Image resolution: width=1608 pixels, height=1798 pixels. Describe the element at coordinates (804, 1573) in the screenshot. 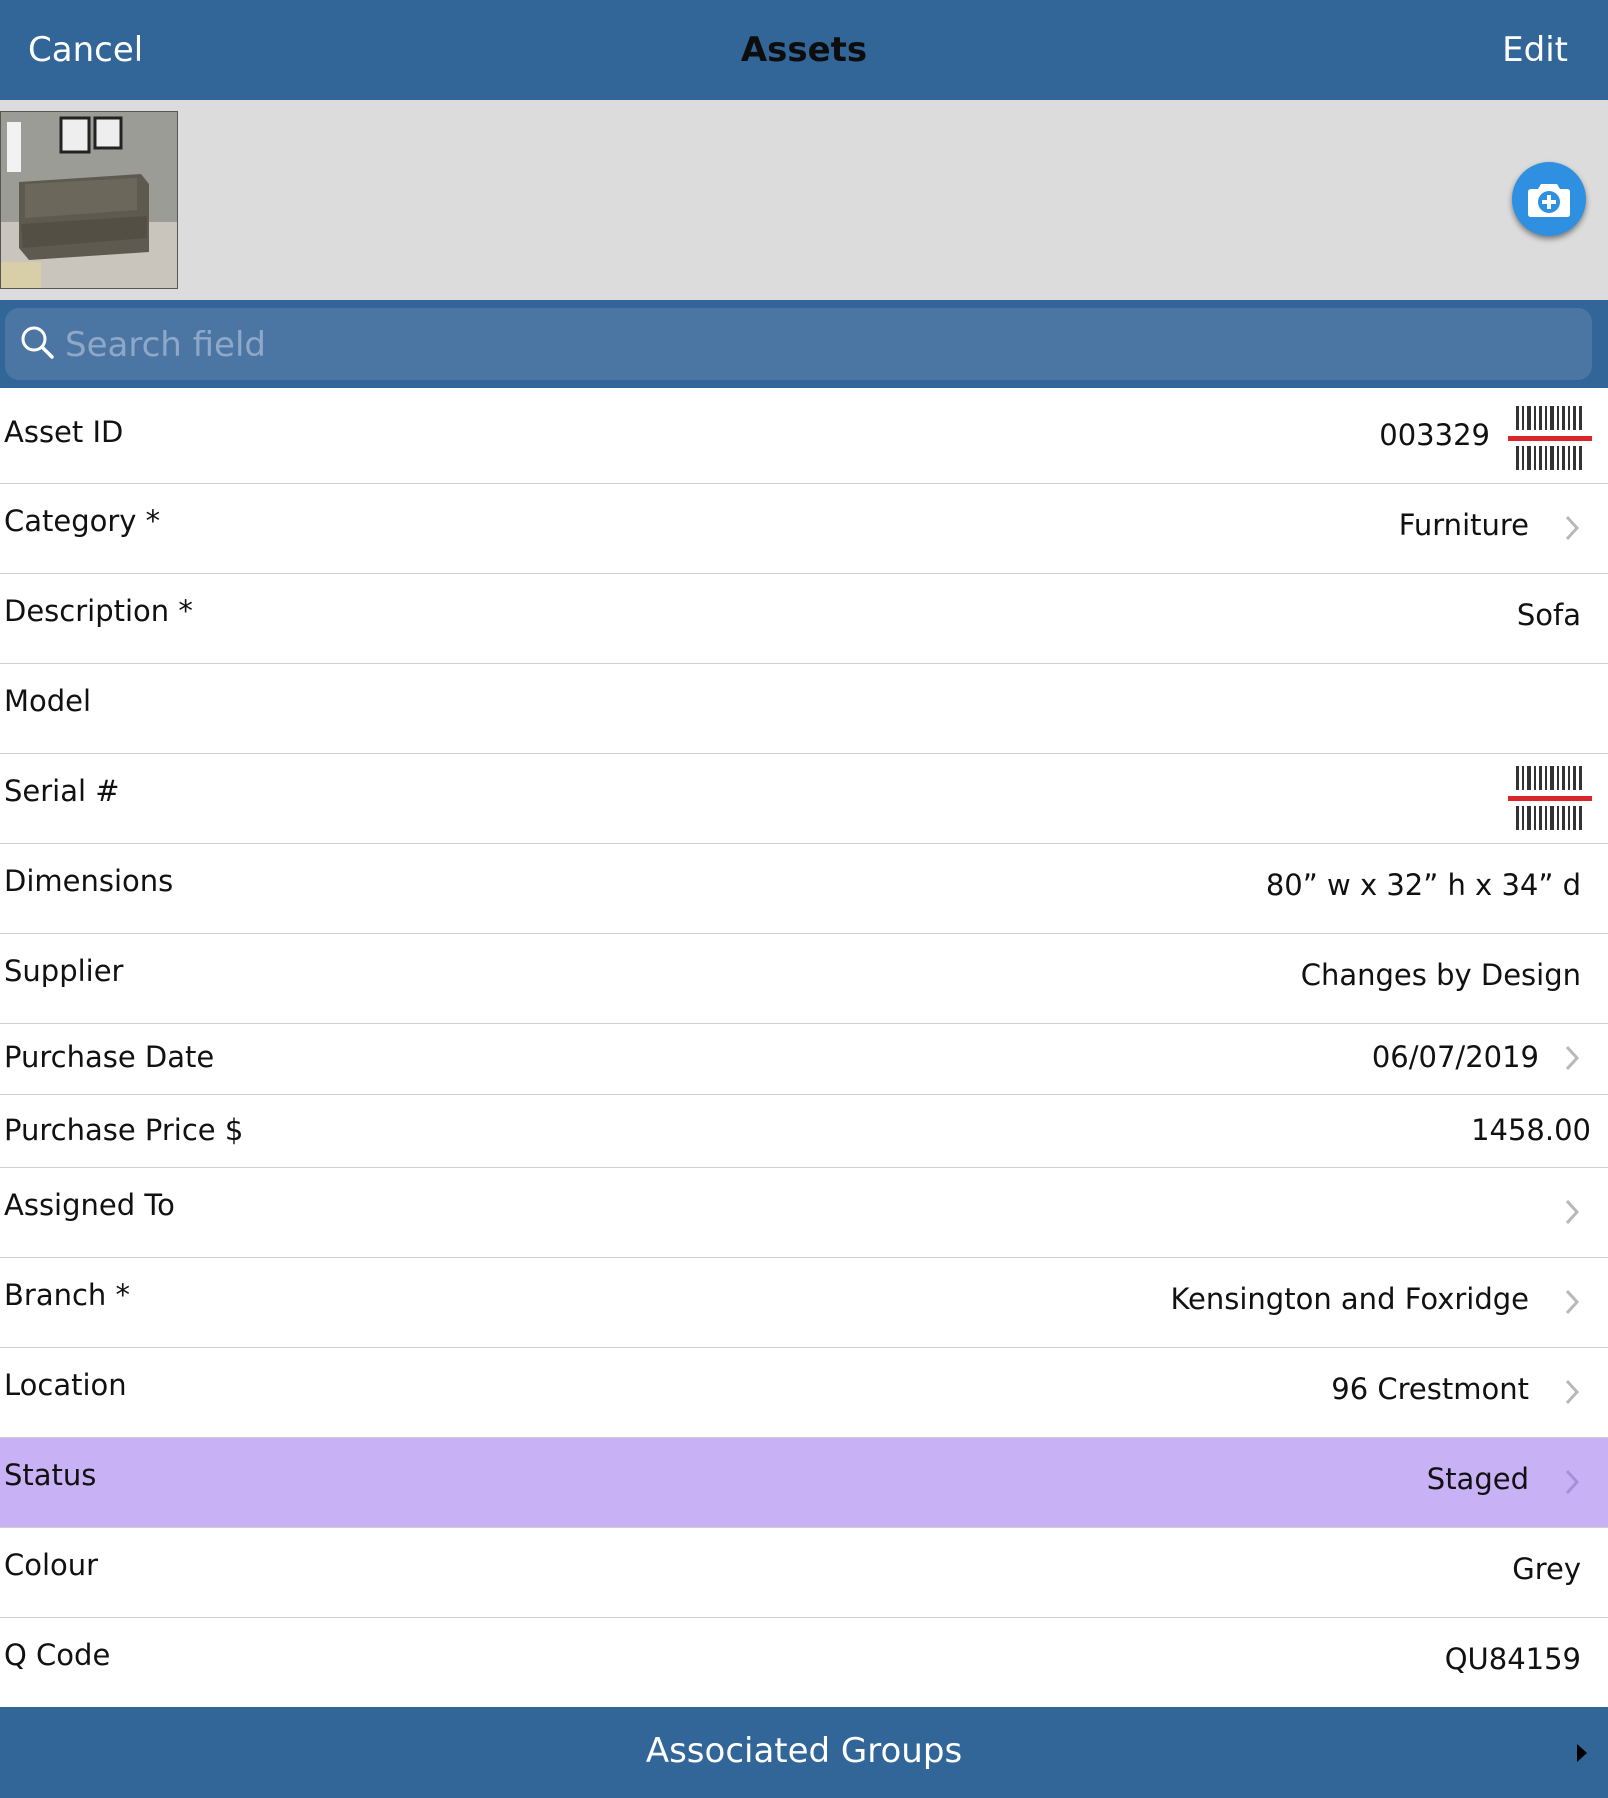

I see `row-colour: Colour Grey` at that location.